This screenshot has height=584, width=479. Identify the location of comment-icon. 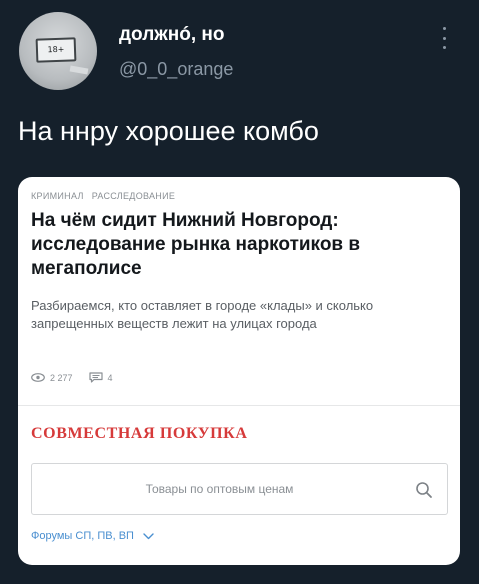
(95, 378).